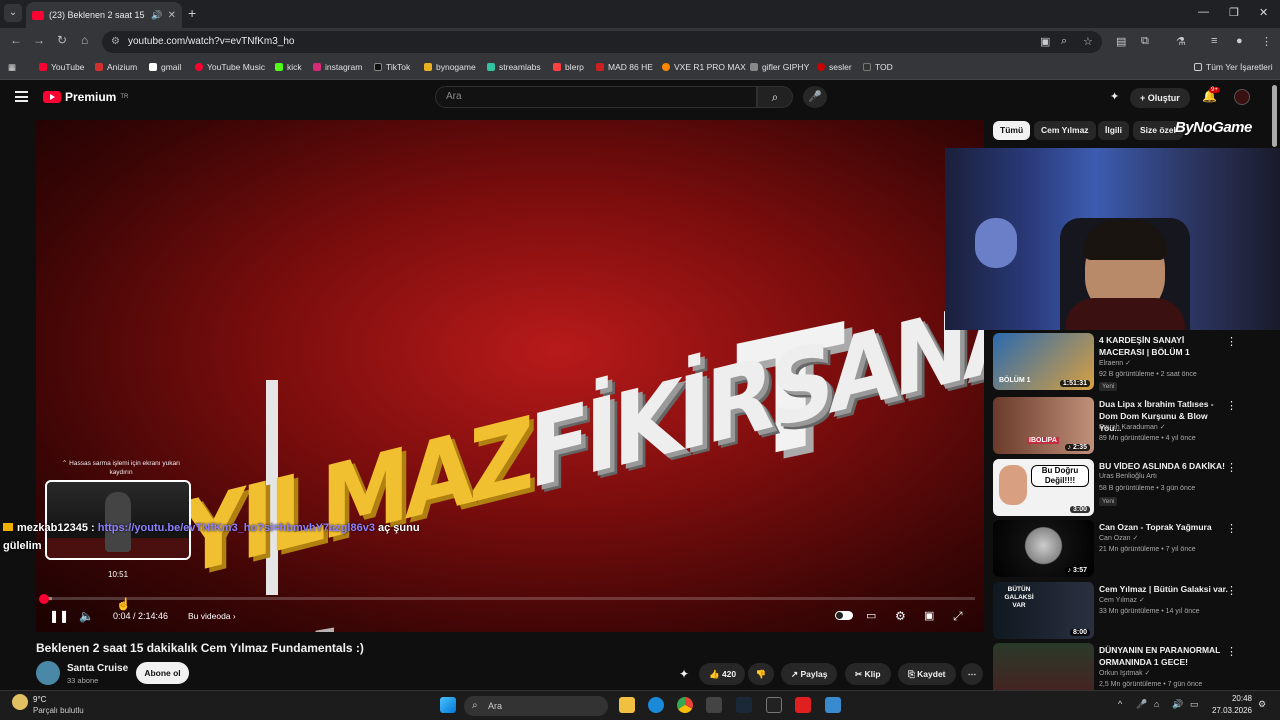 Image resolution: width=1280 pixels, height=720 pixels. What do you see at coordinates (868, 674) in the screenshot?
I see `clip-button: ✂ Klip` at bounding box center [868, 674].